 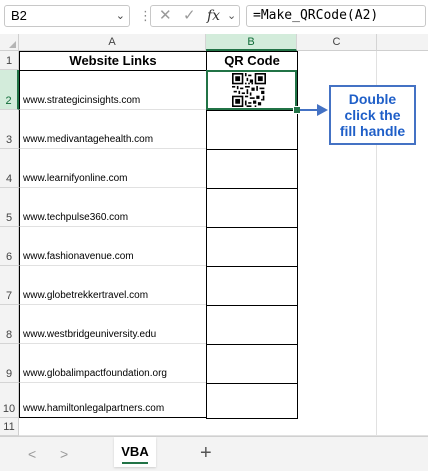 I want to click on insert-function-icon: fx, so click(x=213, y=16).